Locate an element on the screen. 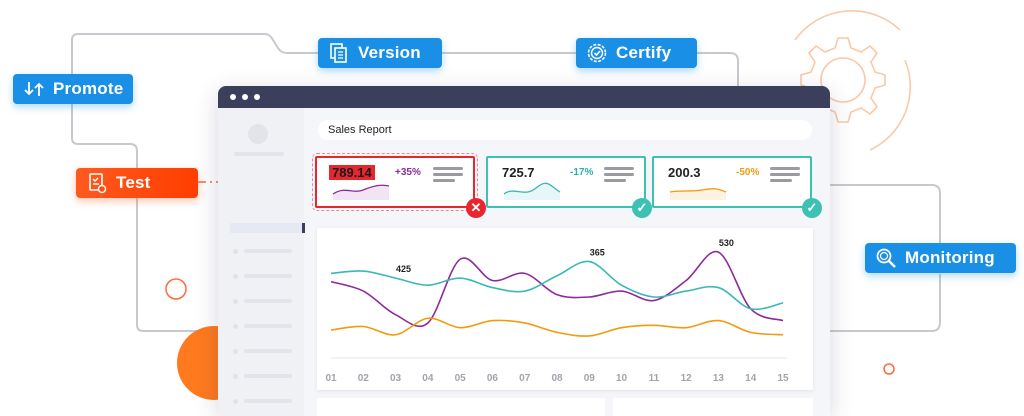  test-label: Test is located at coordinates (133, 182).